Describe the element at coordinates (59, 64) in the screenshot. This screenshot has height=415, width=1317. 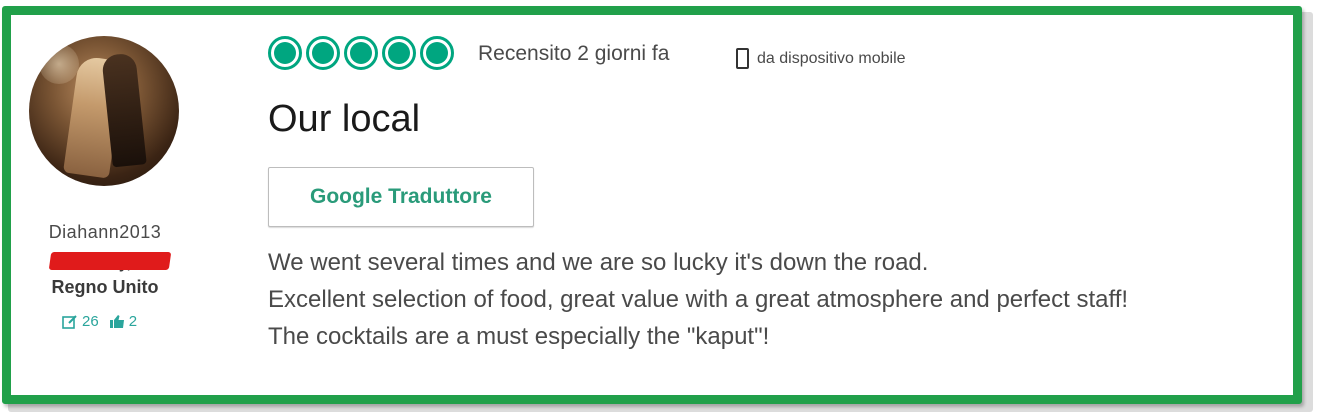
I see `avatar-light` at that location.